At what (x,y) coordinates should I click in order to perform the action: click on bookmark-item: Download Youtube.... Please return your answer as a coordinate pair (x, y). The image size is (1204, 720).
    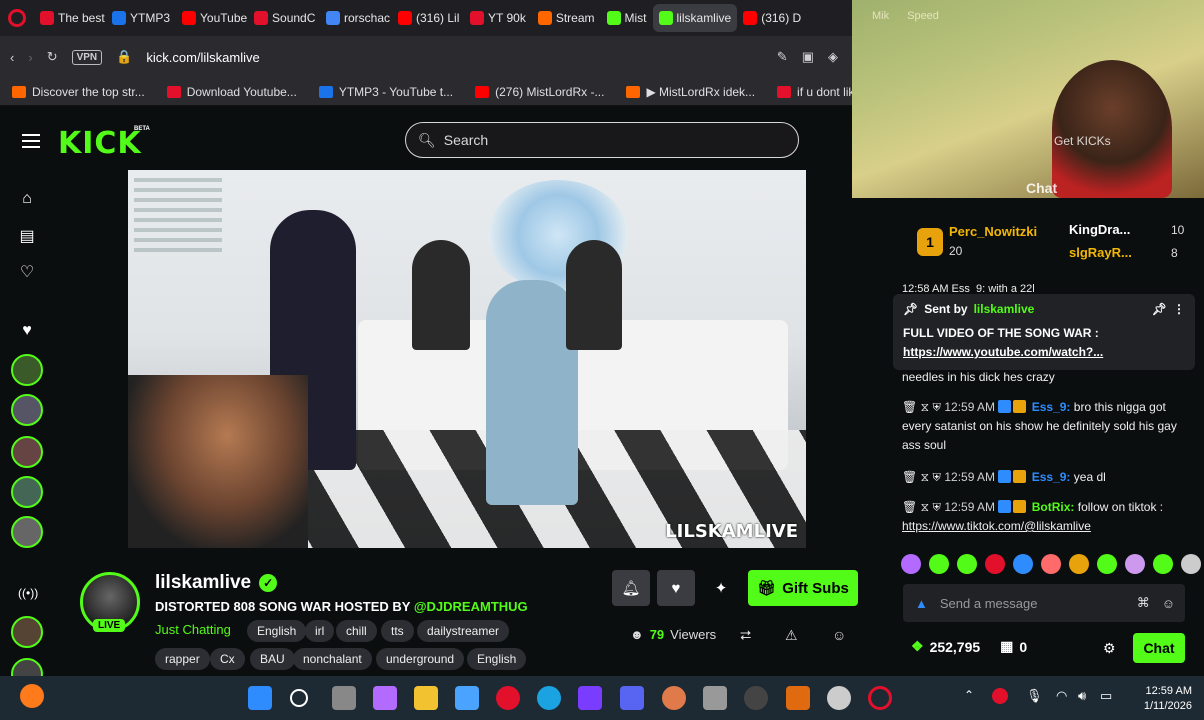
    Looking at the image, I should click on (231, 92).